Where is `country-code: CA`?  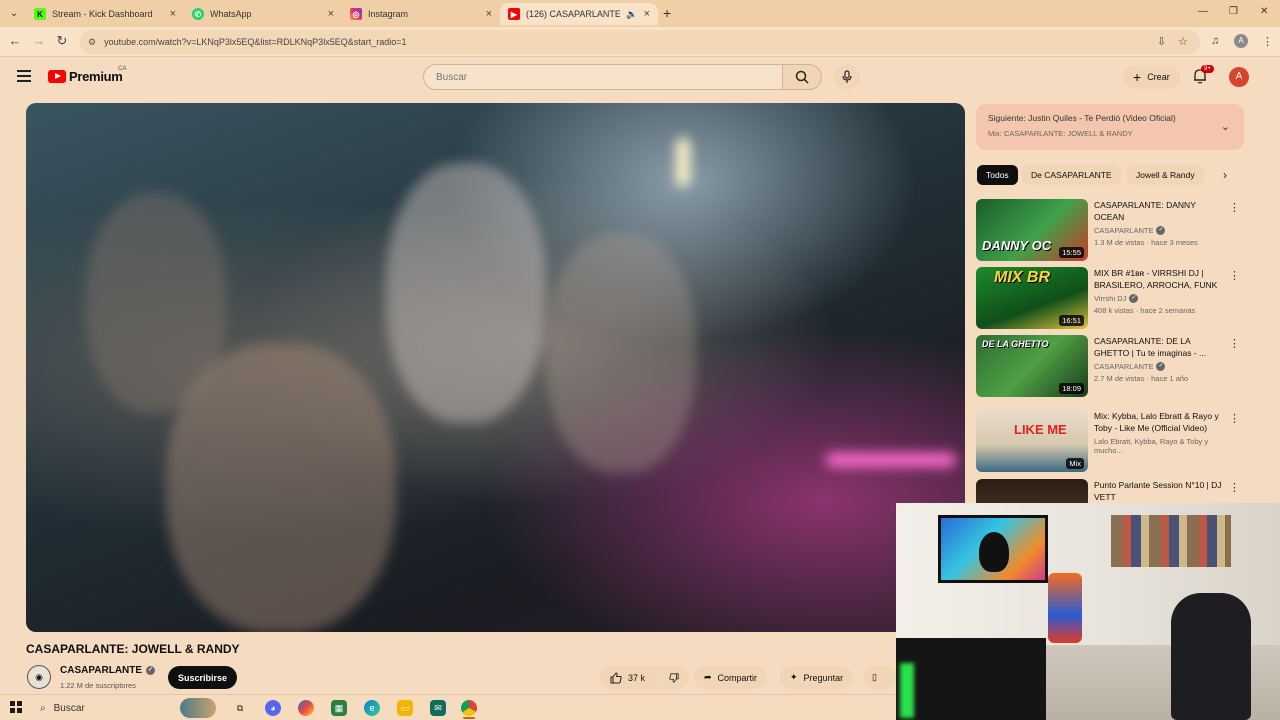 country-code: CA is located at coordinates (122, 69).